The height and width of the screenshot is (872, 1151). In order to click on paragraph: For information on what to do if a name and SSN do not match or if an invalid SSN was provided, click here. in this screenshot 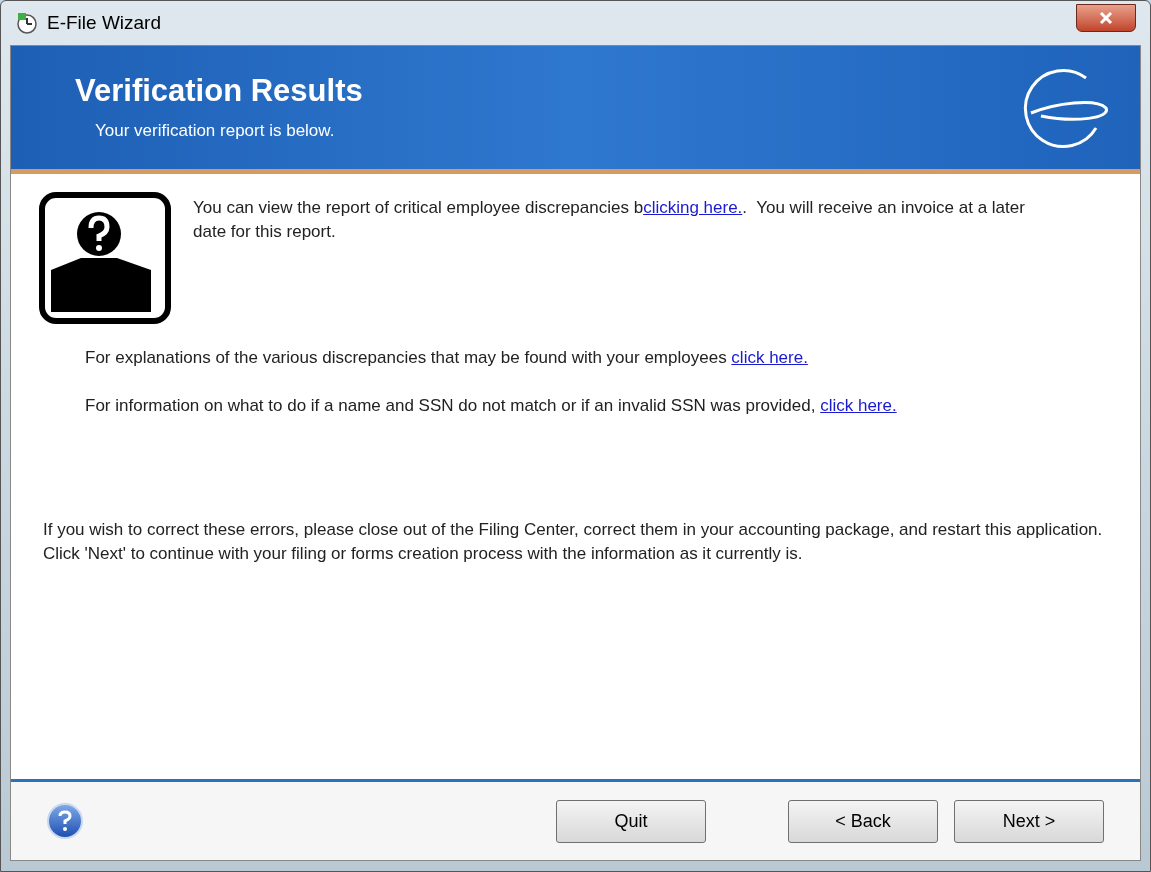, I will do `click(491, 406)`.